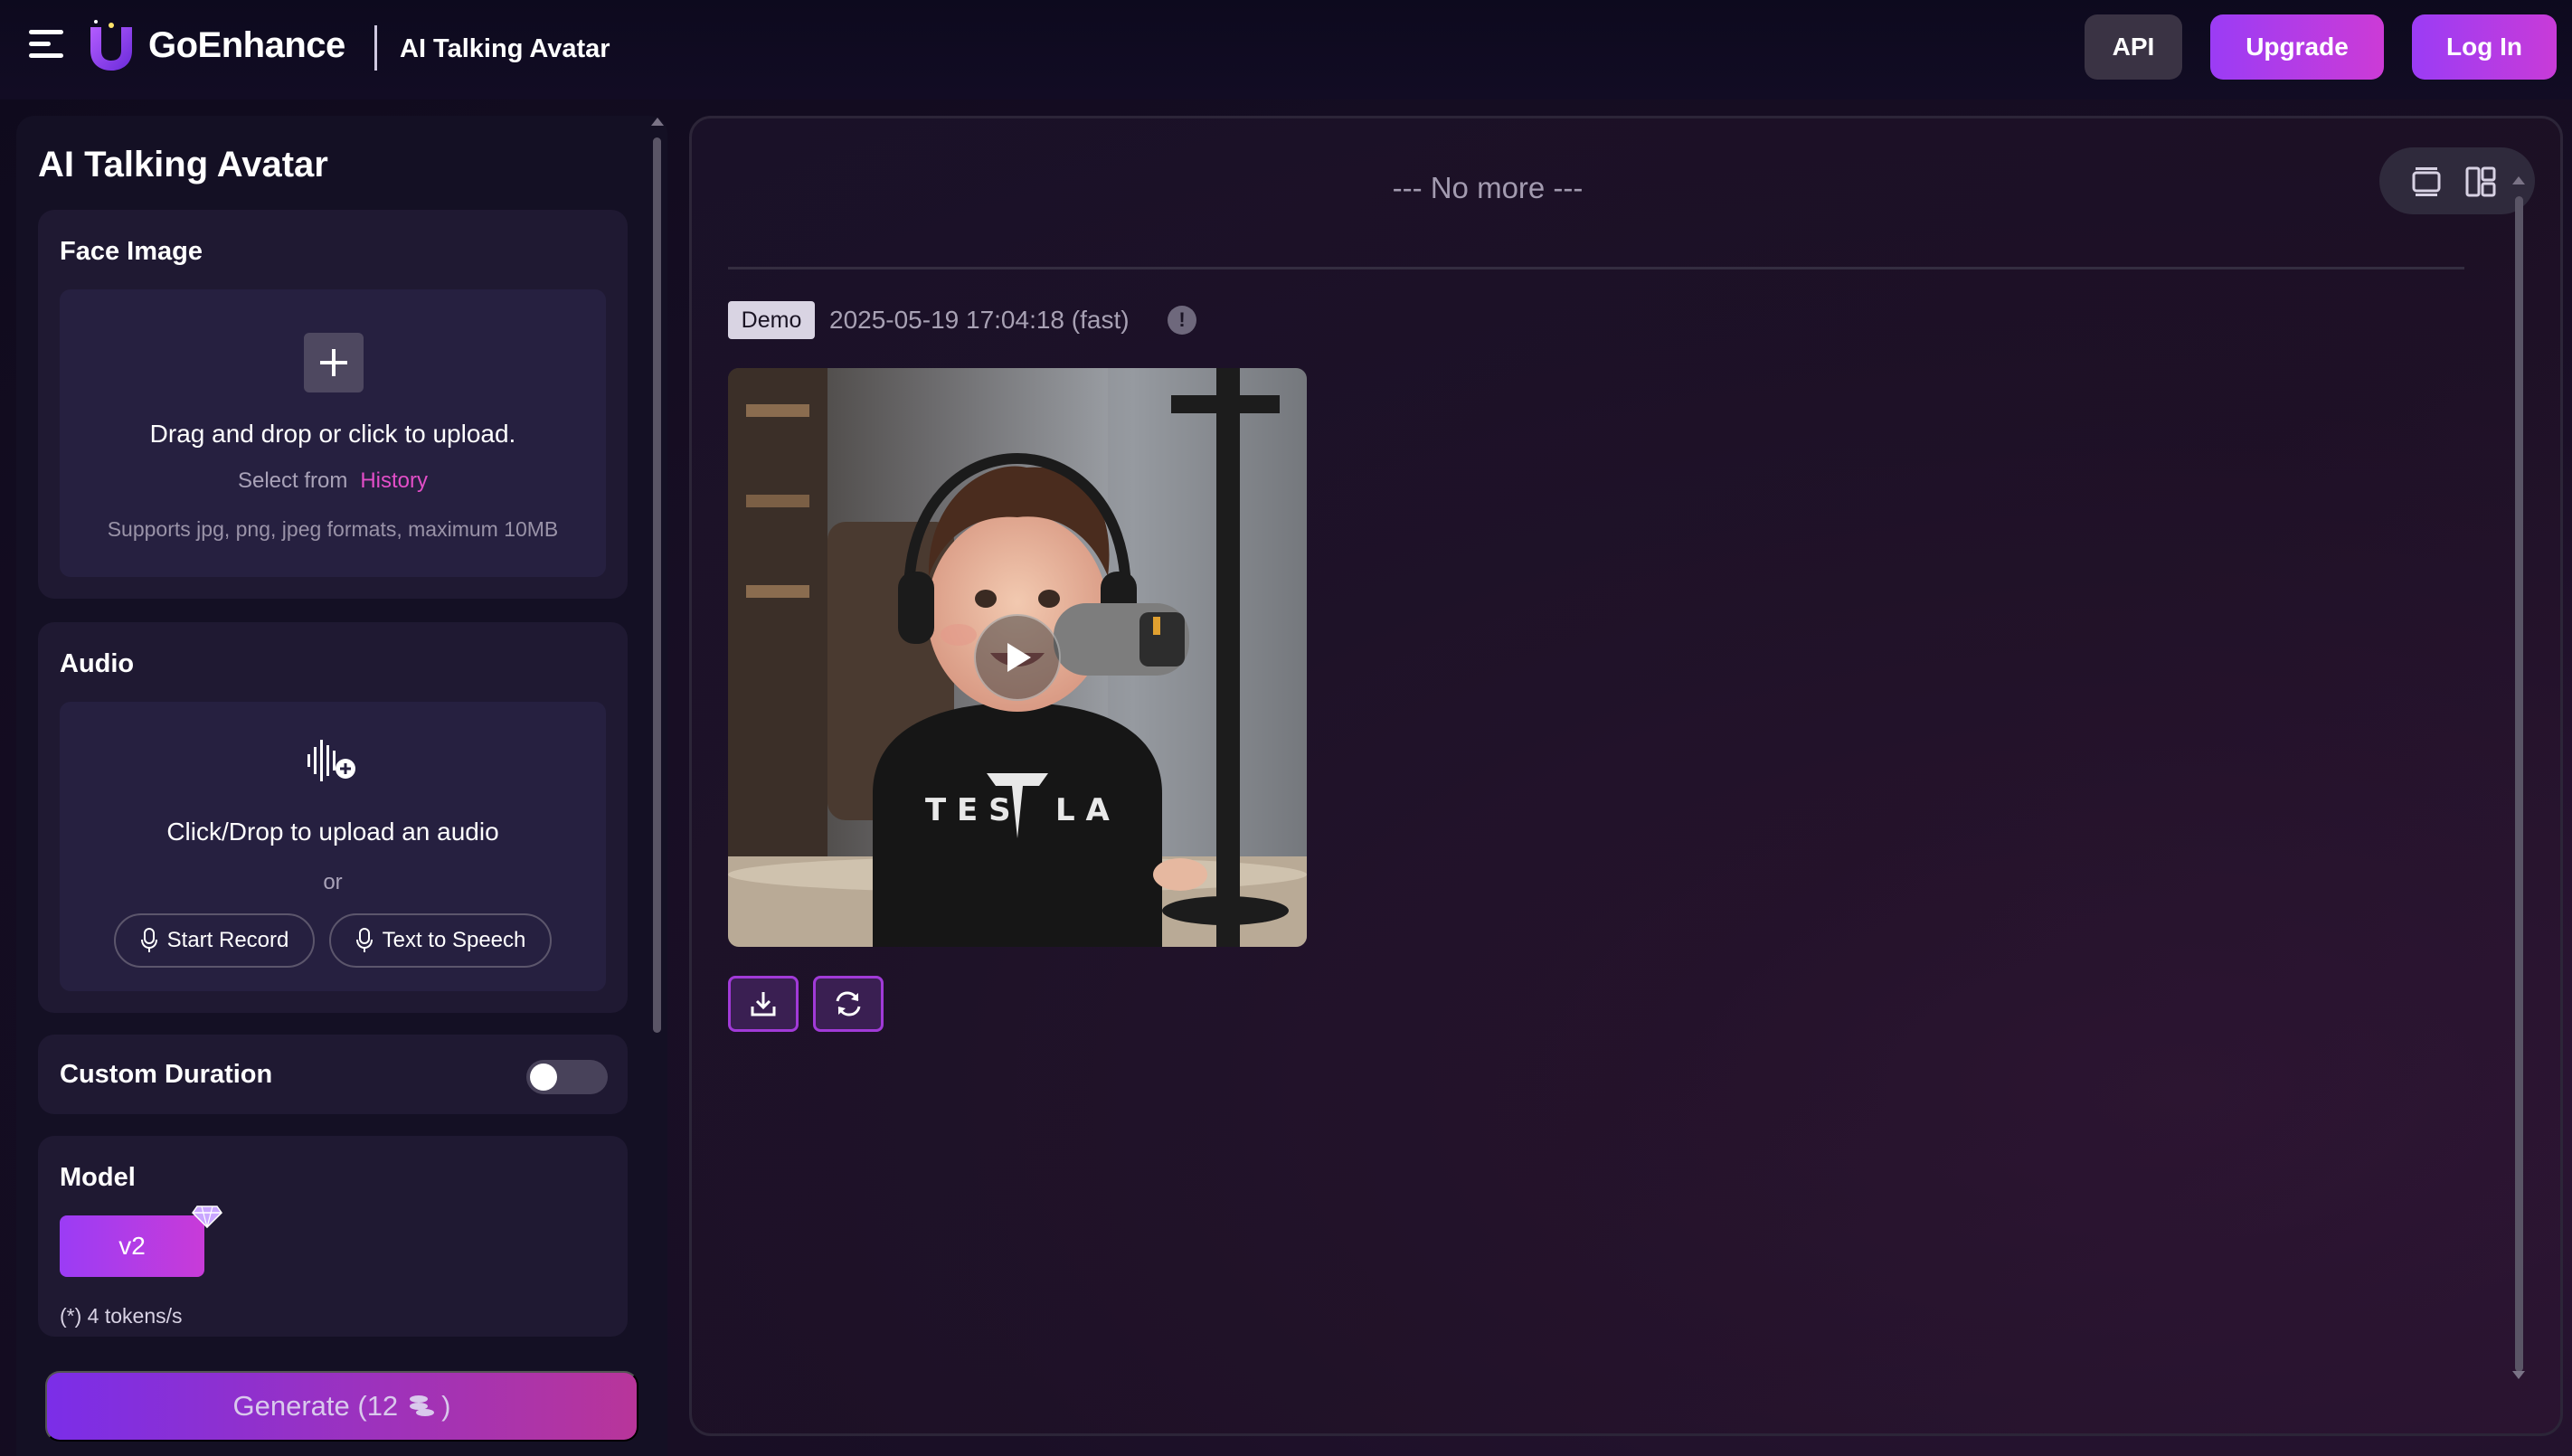  Describe the element at coordinates (422, 1406) in the screenshot. I see `coins-icon` at that location.